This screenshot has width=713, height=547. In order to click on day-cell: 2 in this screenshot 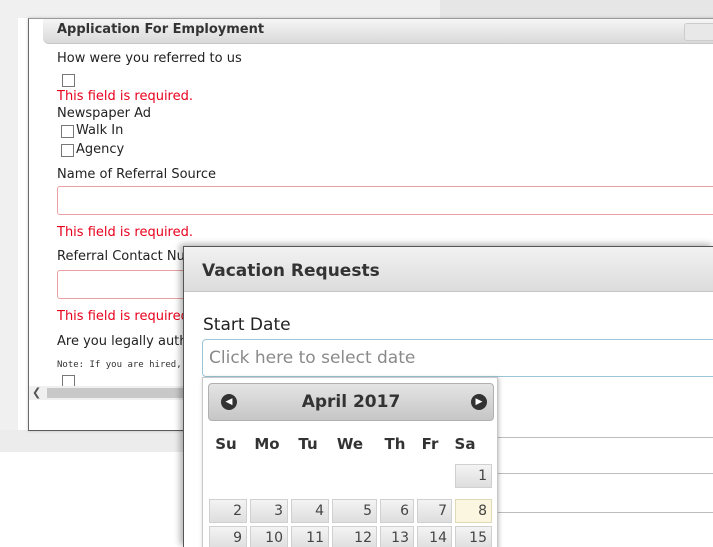, I will do `click(228, 511)`.